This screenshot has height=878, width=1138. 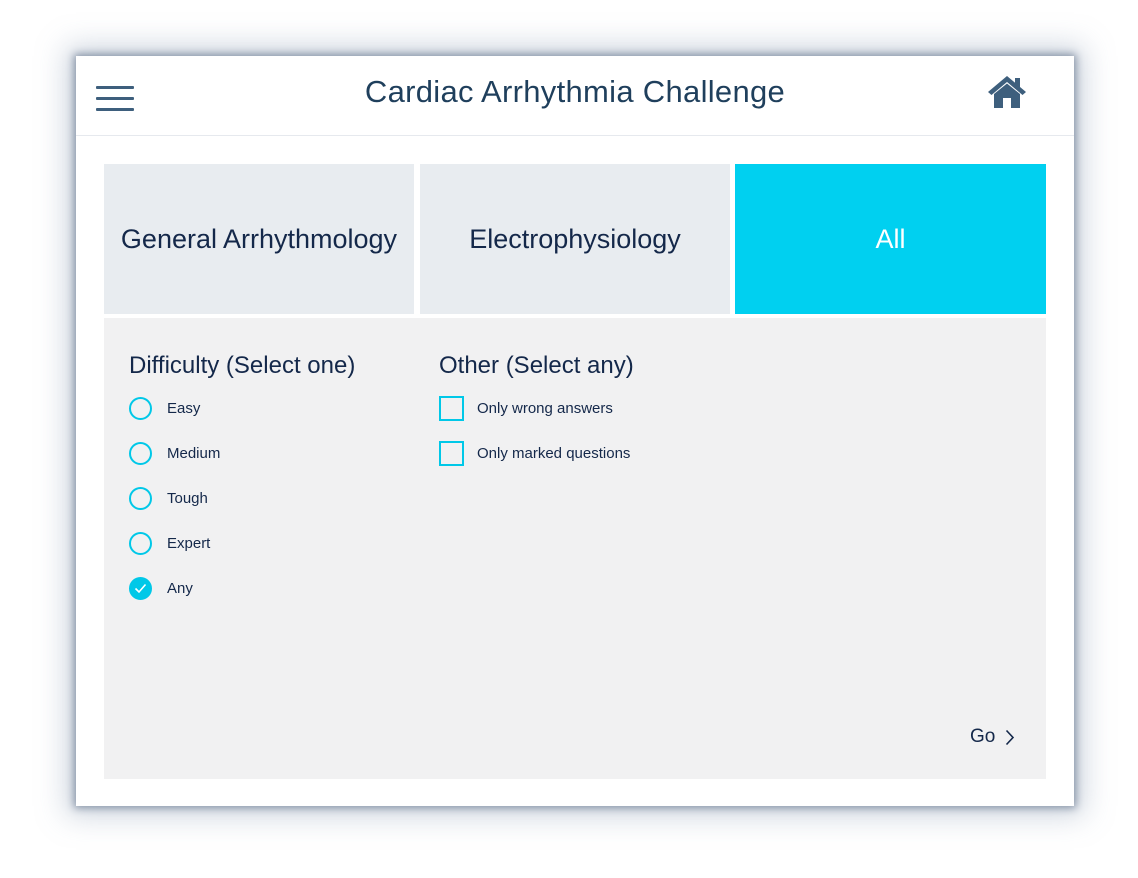 What do you see at coordinates (187, 498) in the screenshot?
I see `option-label: Tough` at bounding box center [187, 498].